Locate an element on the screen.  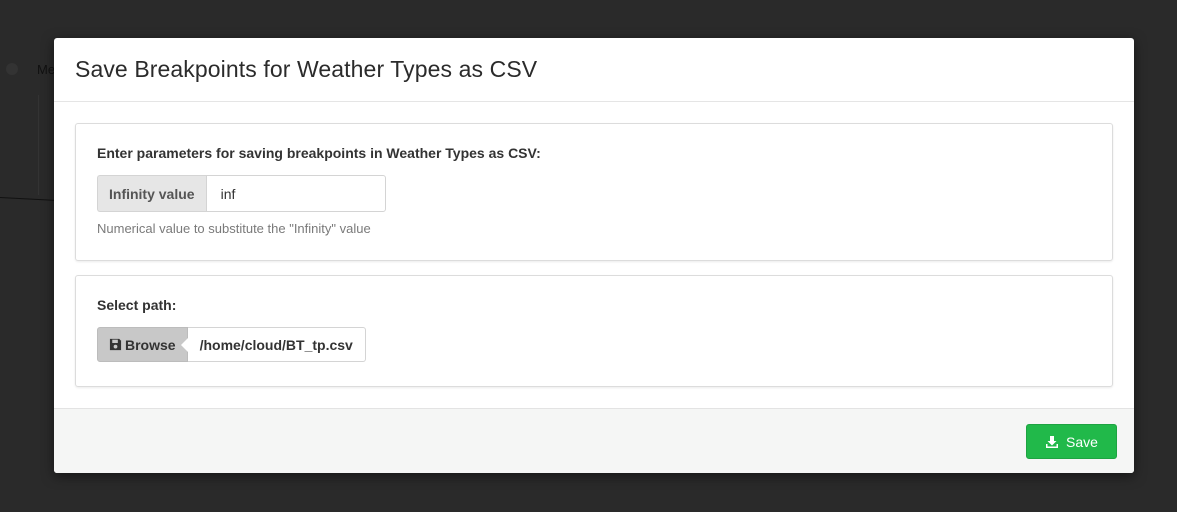
infinity-input-group: Infinity value is located at coordinates (594, 193).